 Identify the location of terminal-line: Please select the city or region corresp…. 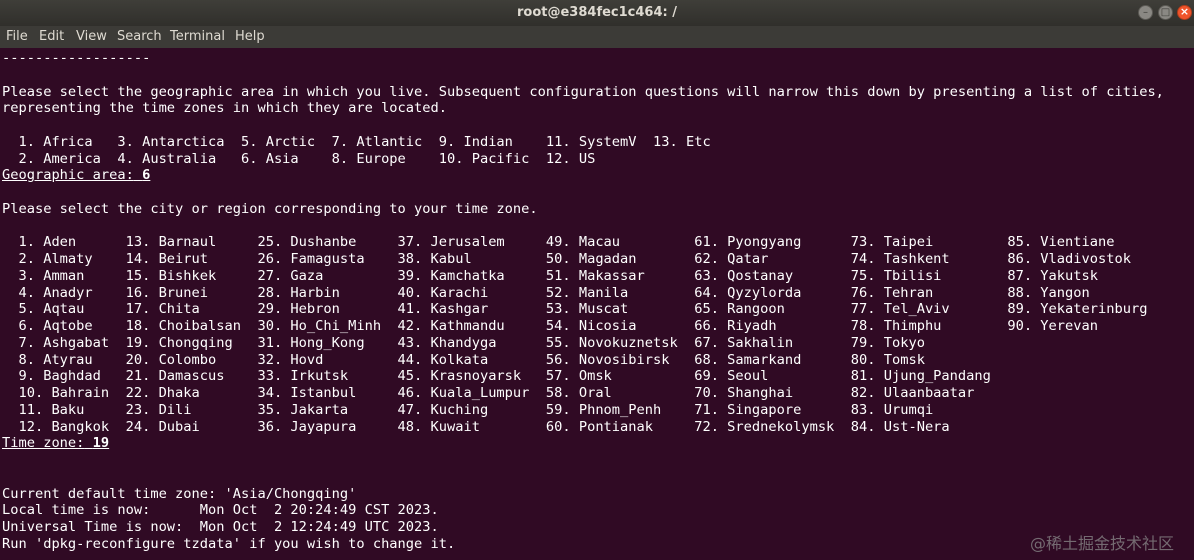
(270, 208).